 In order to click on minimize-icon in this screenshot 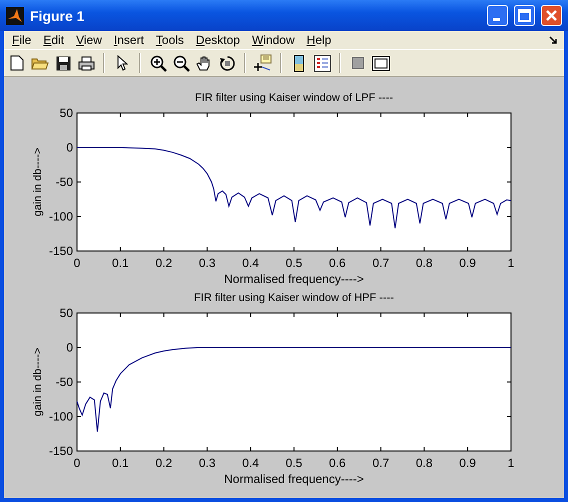, I will do `click(496, 19)`.